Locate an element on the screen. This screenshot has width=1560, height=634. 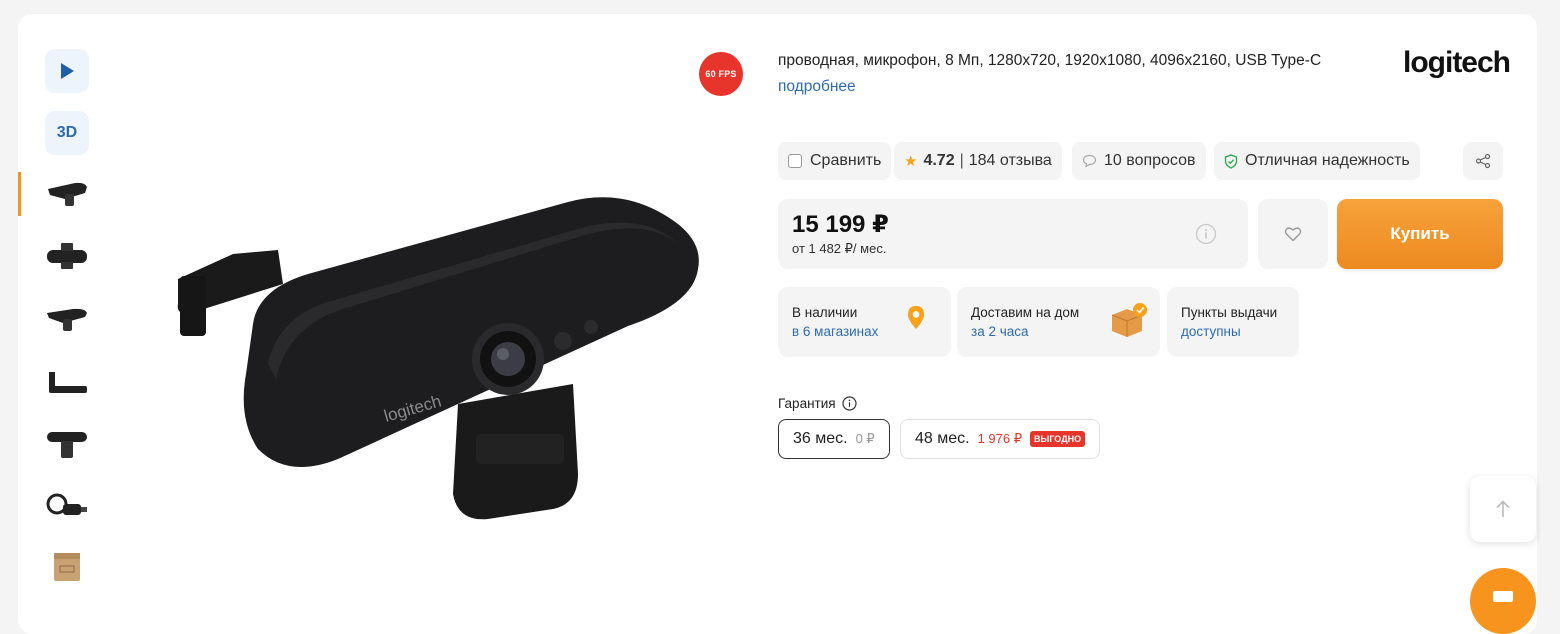
questions-chip: 10 вопросов is located at coordinates (1139, 161).